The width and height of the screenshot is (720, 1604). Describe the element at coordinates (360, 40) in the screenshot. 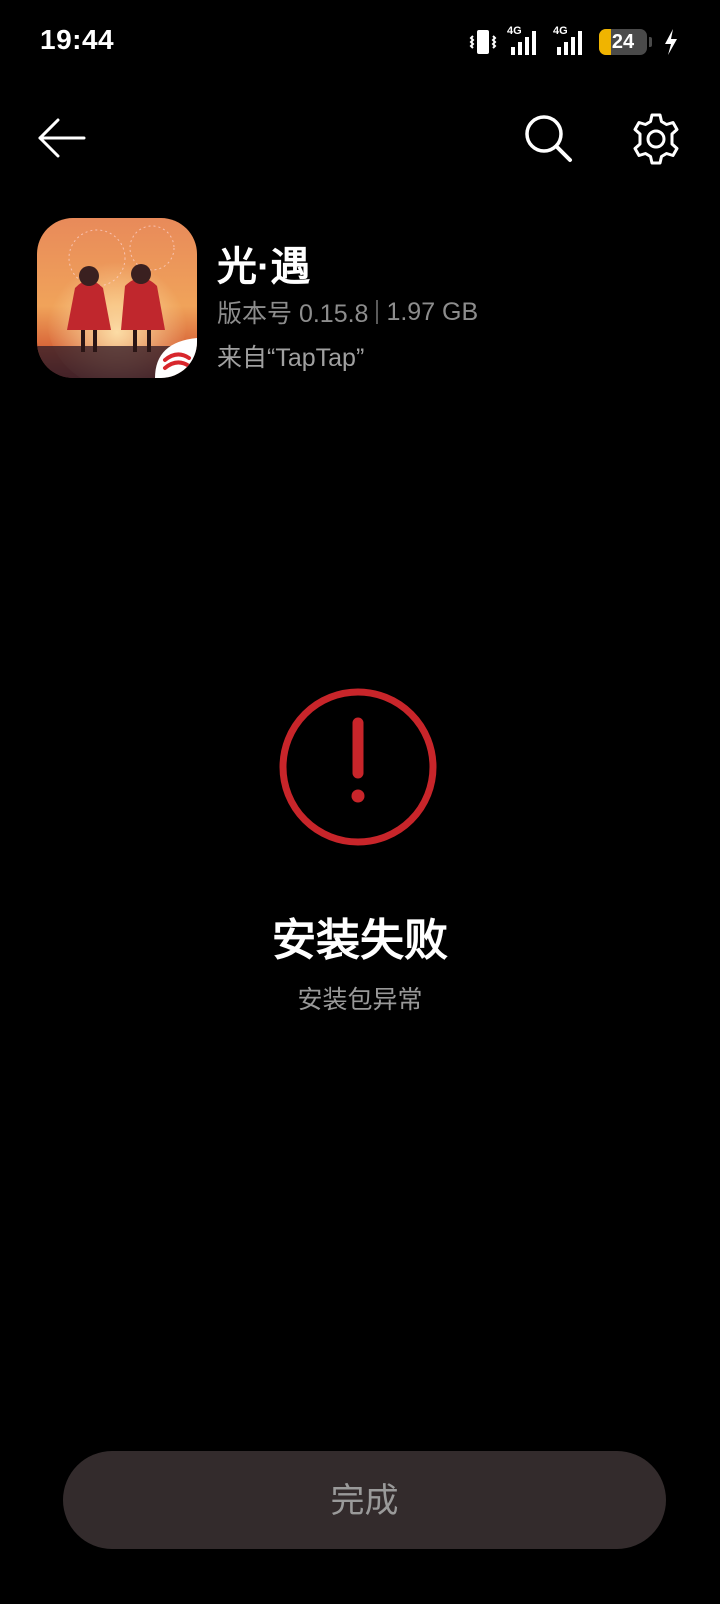

I see `status-bar: 19:44 4G 4G 24` at that location.